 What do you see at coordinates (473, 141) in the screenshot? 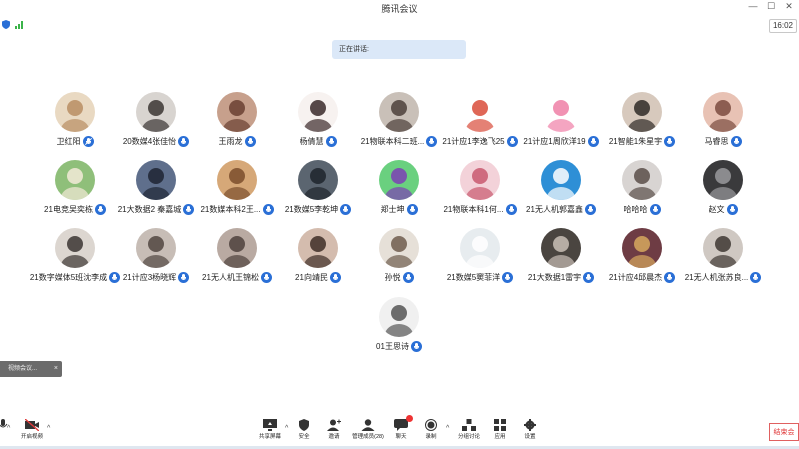
I see `participant-name: 21计应1李逸飞25` at bounding box center [473, 141].